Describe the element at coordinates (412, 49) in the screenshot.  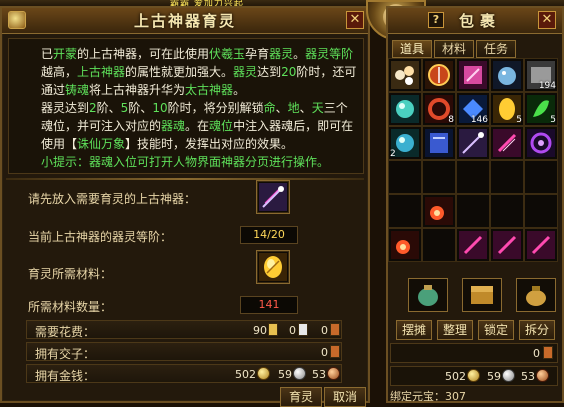
I see `tab-items: 道具` at that location.